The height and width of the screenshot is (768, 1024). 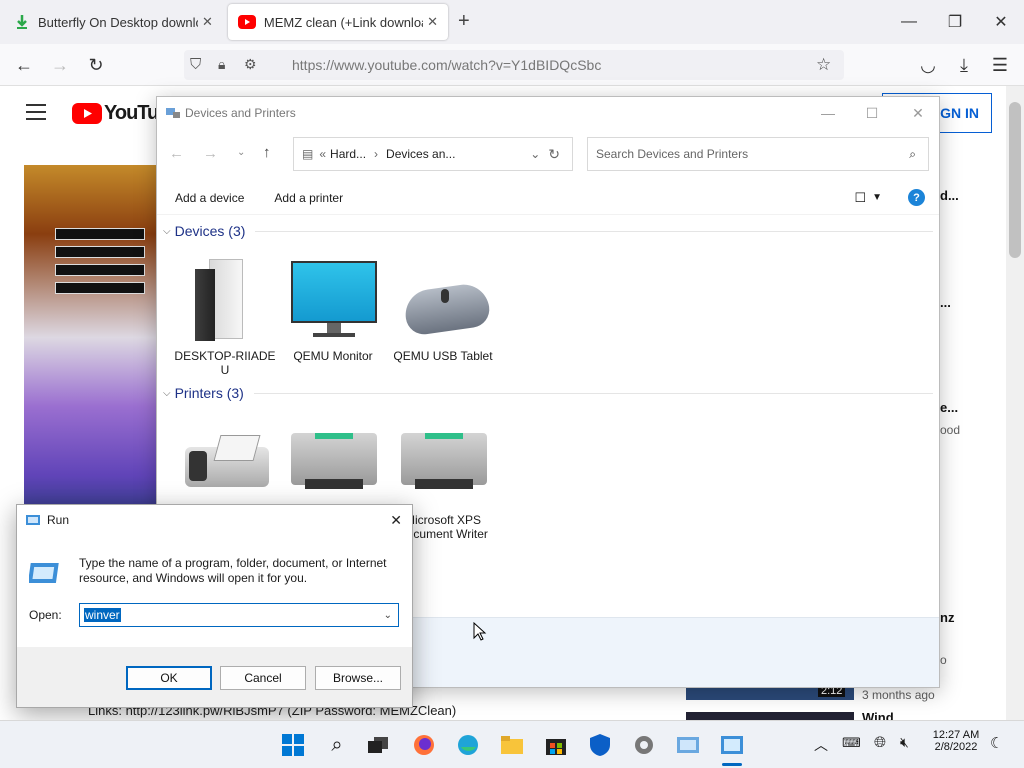 I want to click on sidebar-thumbnail, so click(x=770, y=716).